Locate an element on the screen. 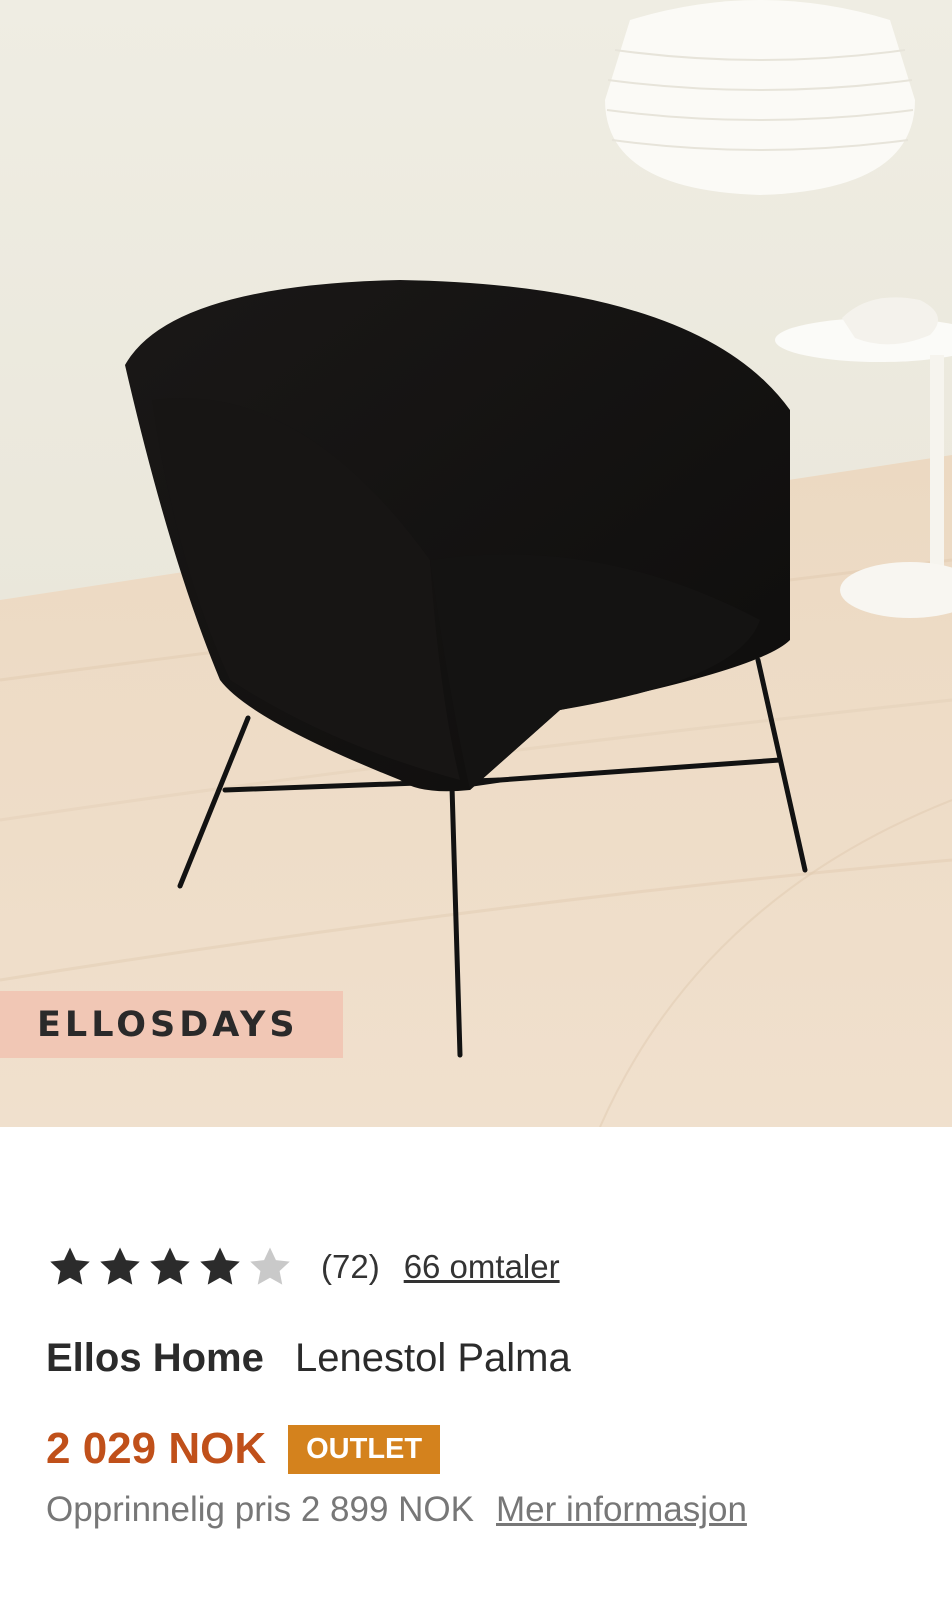 This screenshot has width=952, height=1600. price-row: 2 029 NOK OUTLET is located at coordinates (243, 1449).